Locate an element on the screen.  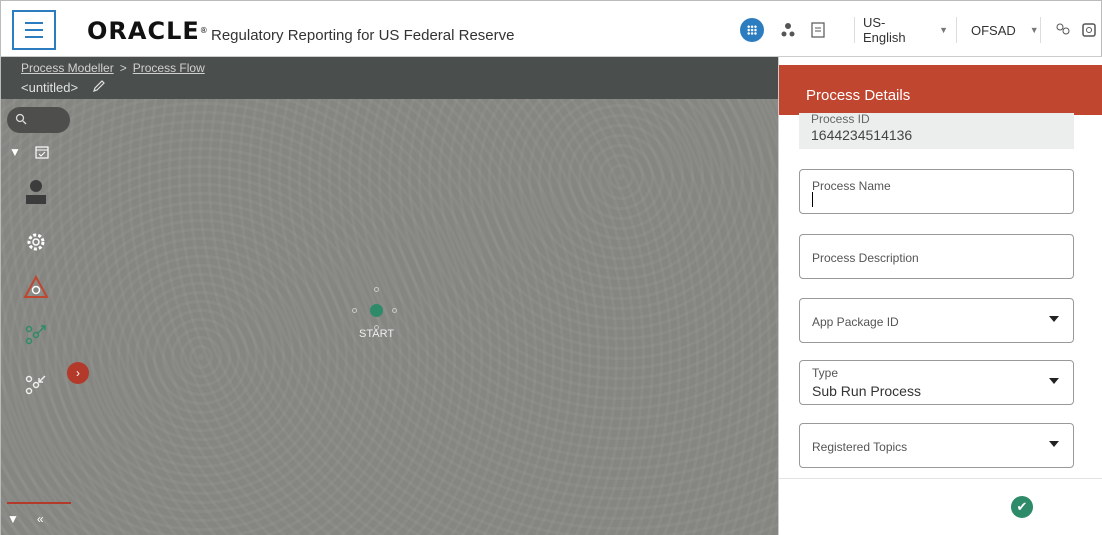
process-id-label: Process ID is located at coordinates (840, 119).